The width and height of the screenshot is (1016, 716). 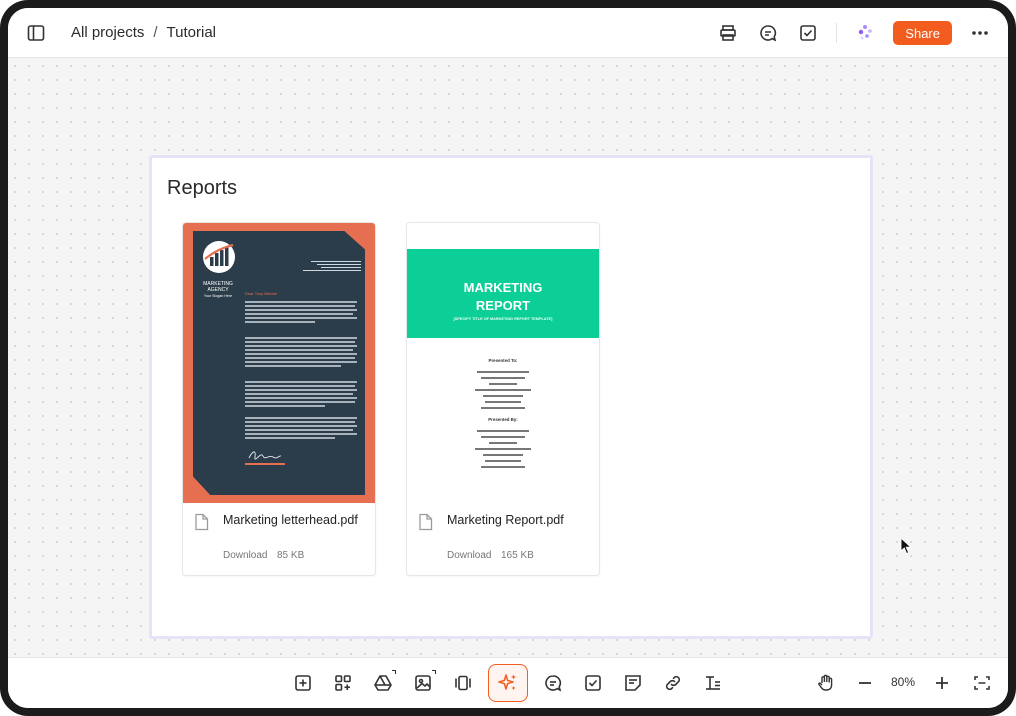 What do you see at coordinates (503, 360) in the screenshot?
I see `presented-to-label: Presented To:` at bounding box center [503, 360].